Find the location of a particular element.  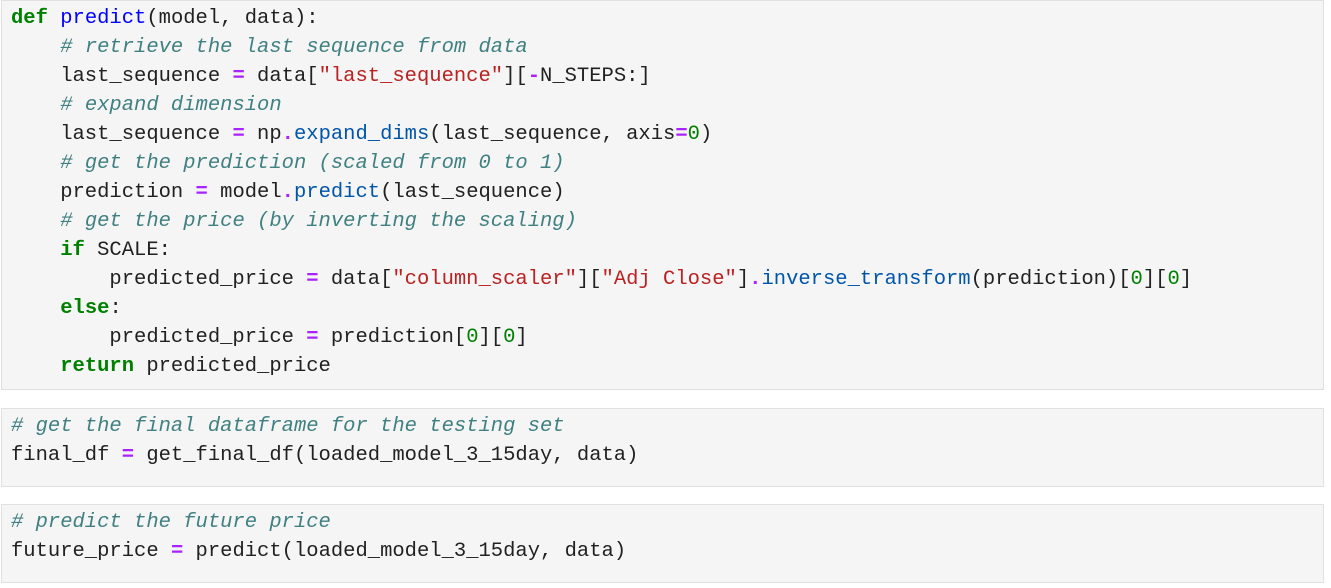

code-text: predict(loaded_model_3_15day, data) is located at coordinates (405, 551).